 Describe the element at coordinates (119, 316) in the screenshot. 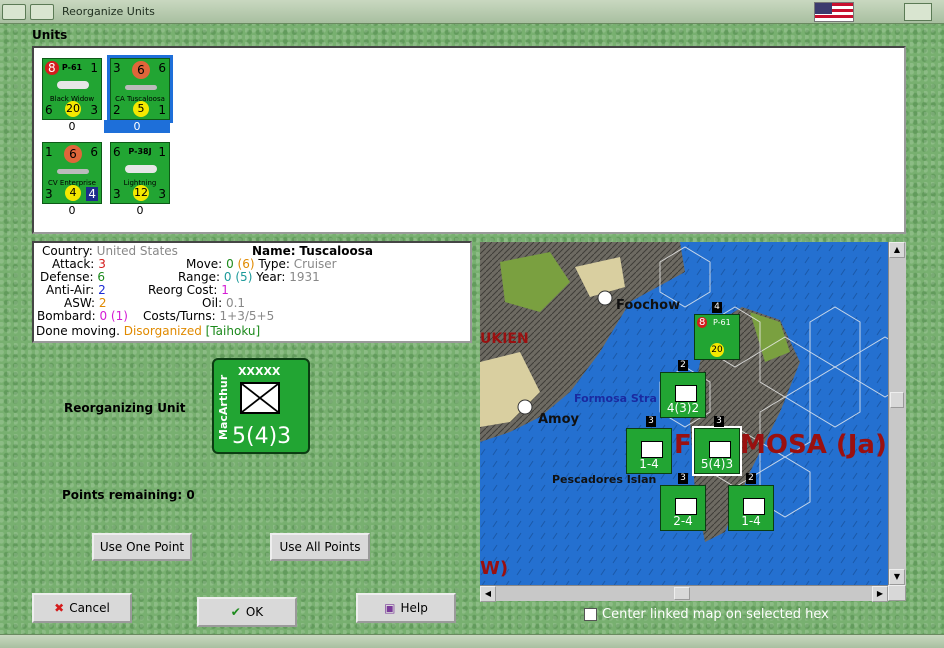

I see `bombard-max-value: (1)` at that location.